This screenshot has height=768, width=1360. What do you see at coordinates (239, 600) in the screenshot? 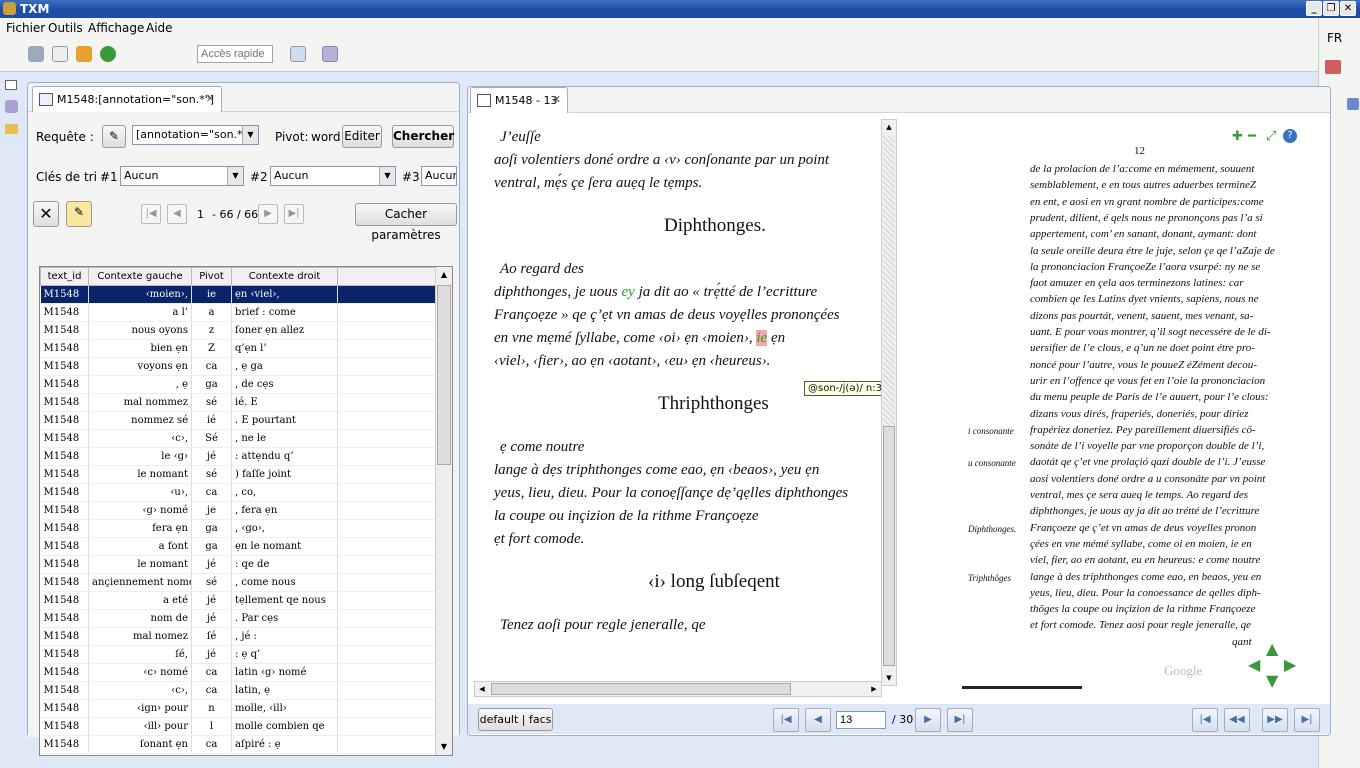
I see `table-row: M1548 a eté jé tẹllement qe nous` at bounding box center [239, 600].